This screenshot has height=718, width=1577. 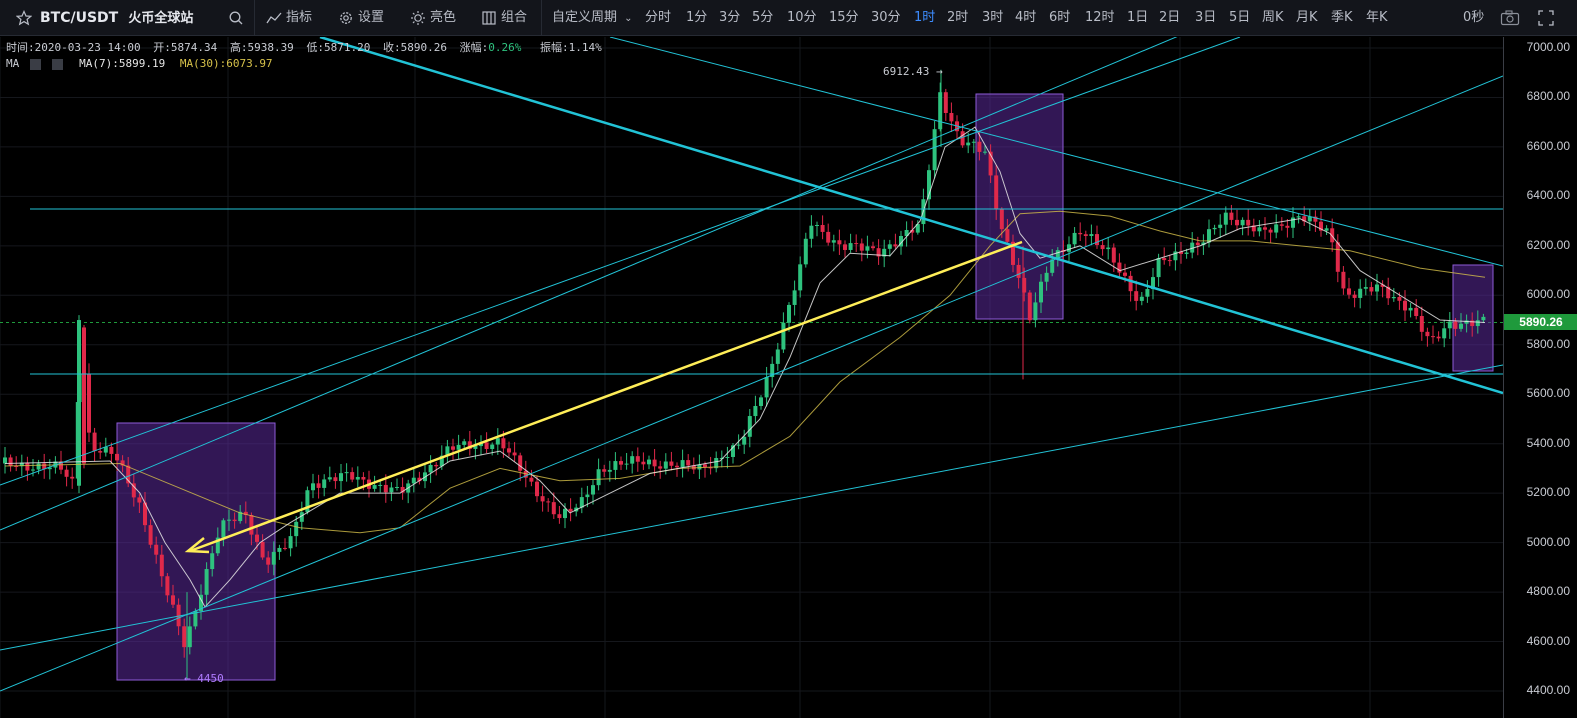 I want to click on ohlc-open: 开:5874.34, so click(x=185, y=47).